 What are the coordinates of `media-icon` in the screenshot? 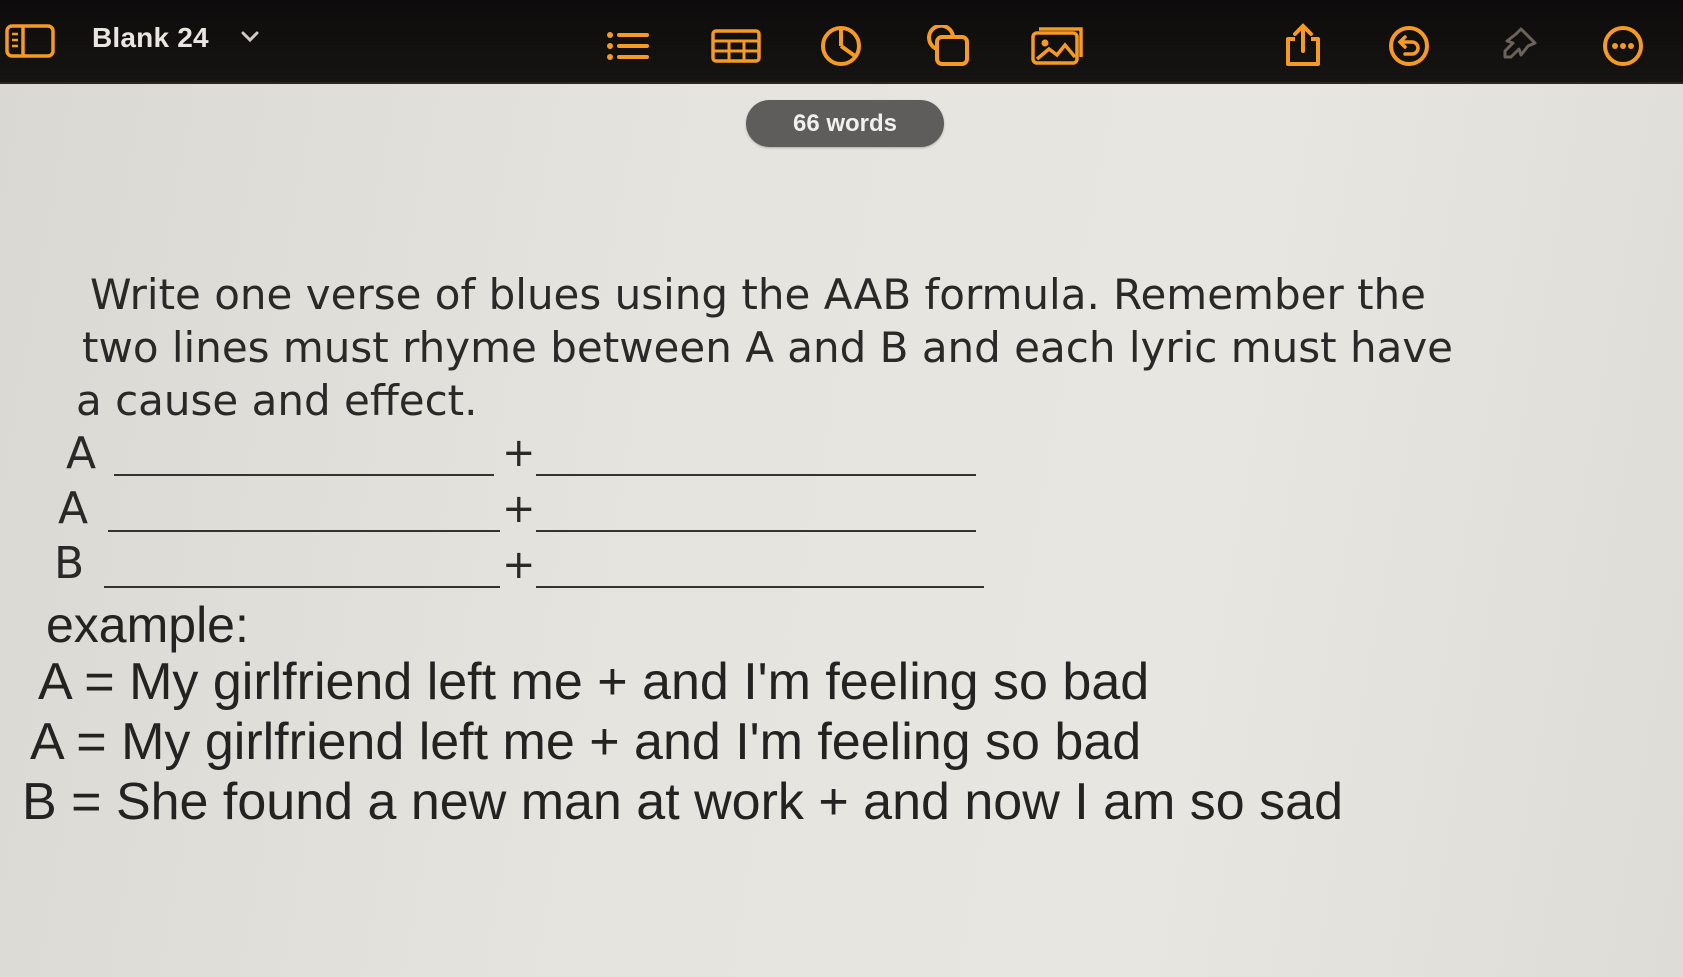 It's located at (1058, 46).